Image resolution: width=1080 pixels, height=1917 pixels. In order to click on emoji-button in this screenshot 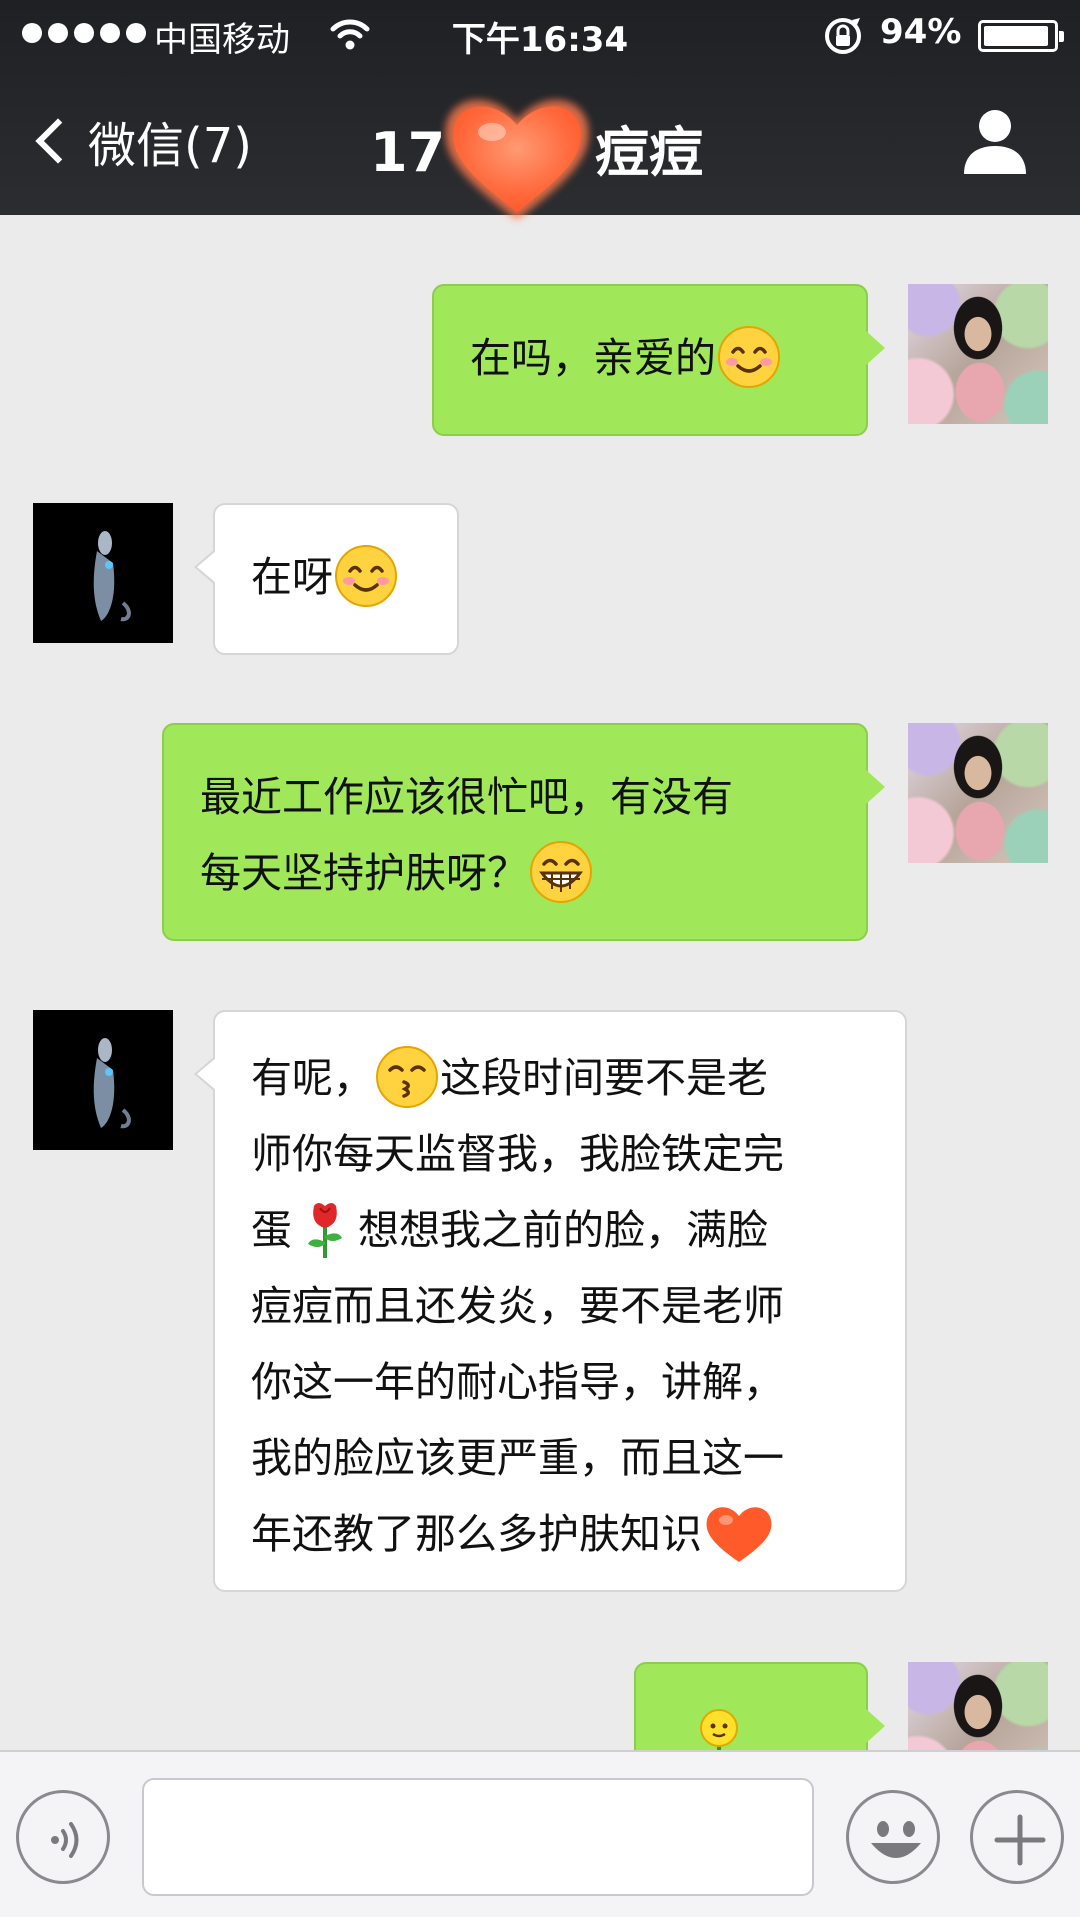, I will do `click(893, 1837)`.